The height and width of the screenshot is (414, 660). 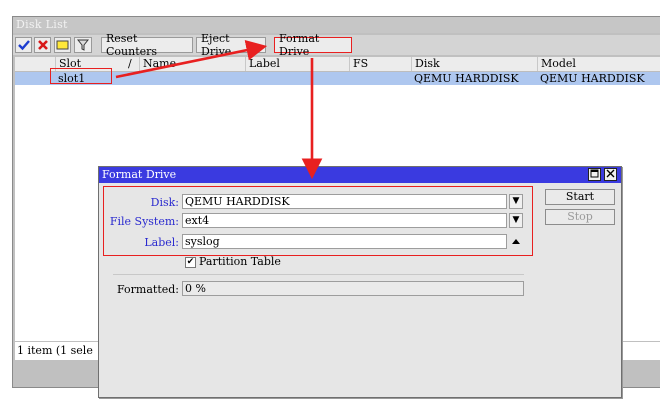 I want to click on arrow-to-format-drive, so click(x=191, y=59).